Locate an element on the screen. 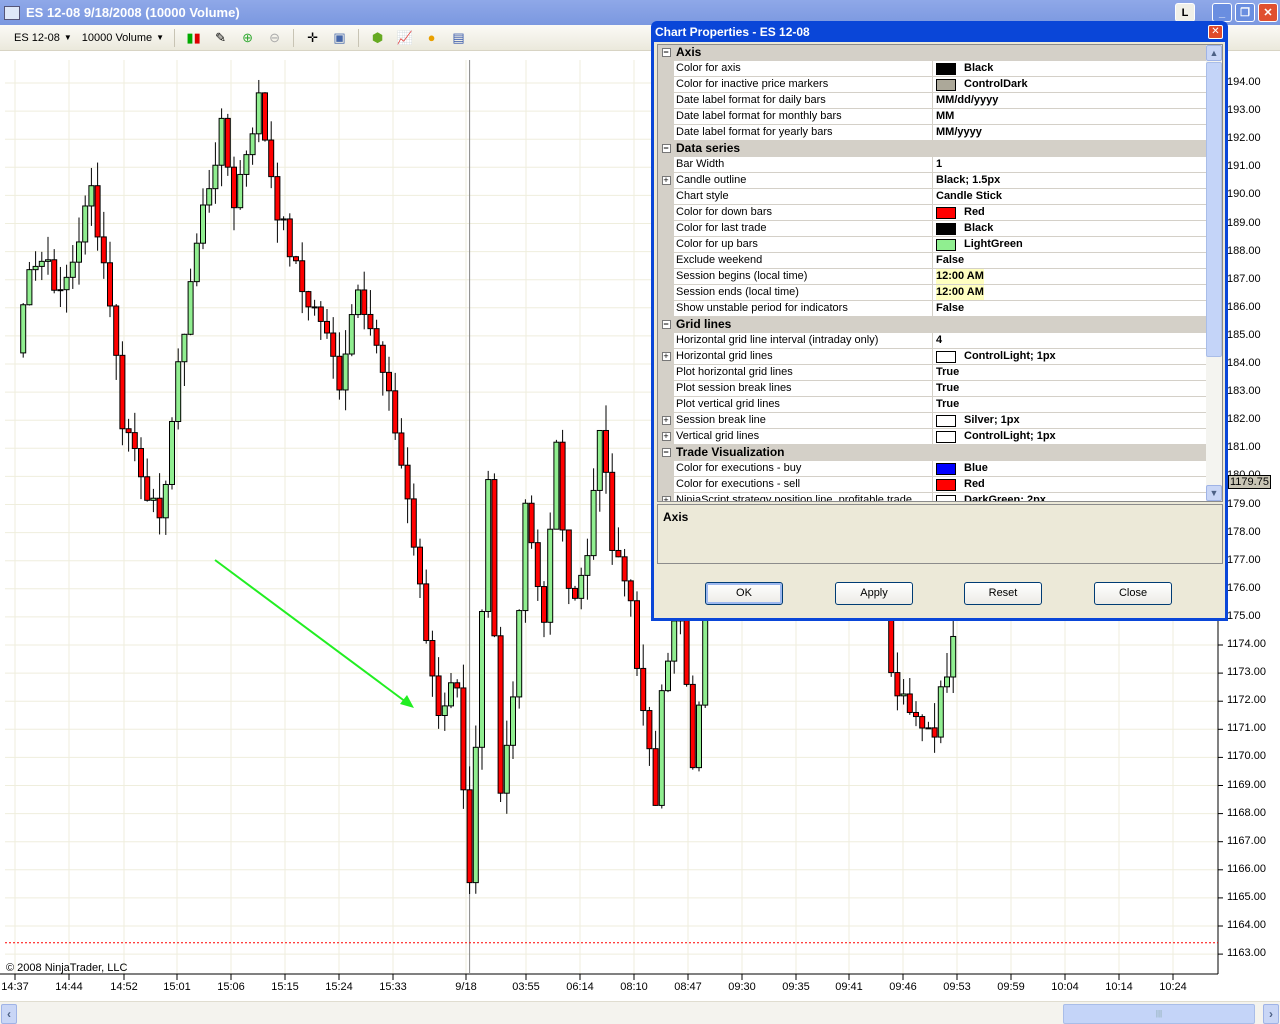 The image size is (1280, 1024). property-row: + Candle outline Black; 1.5px is located at coordinates (940, 181).